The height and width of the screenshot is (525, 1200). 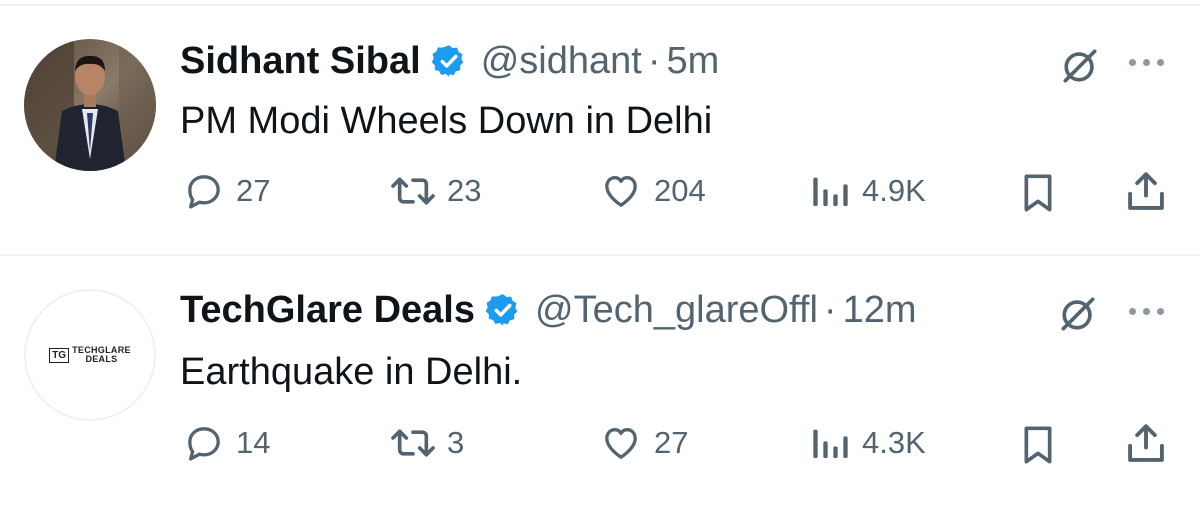 I want to click on like-button: 204, so click(x=653, y=191).